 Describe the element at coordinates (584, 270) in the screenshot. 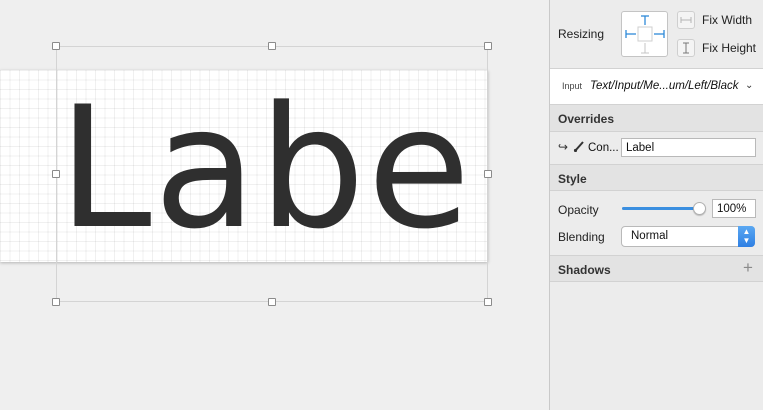

I see `shadows-title: Shadows` at that location.